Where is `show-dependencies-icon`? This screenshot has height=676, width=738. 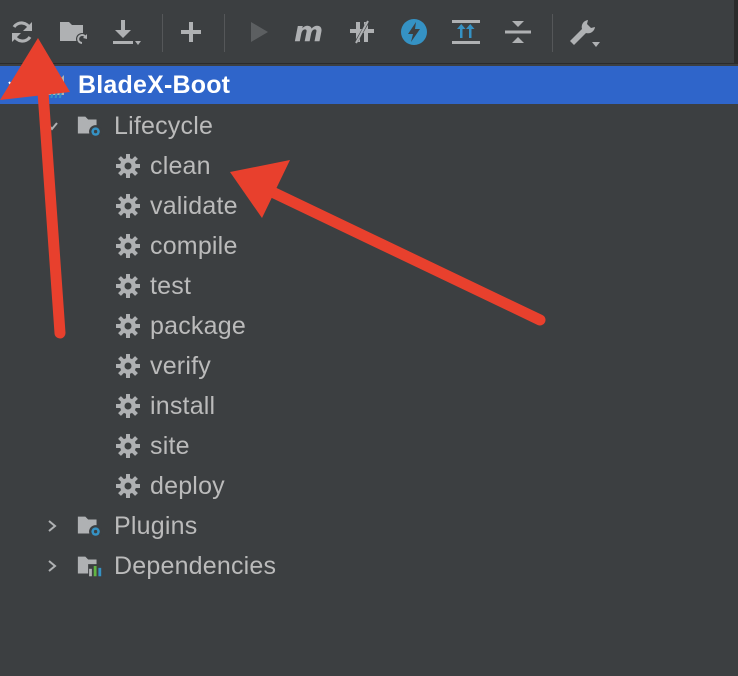
show-dependencies-icon is located at coordinates (466, 32).